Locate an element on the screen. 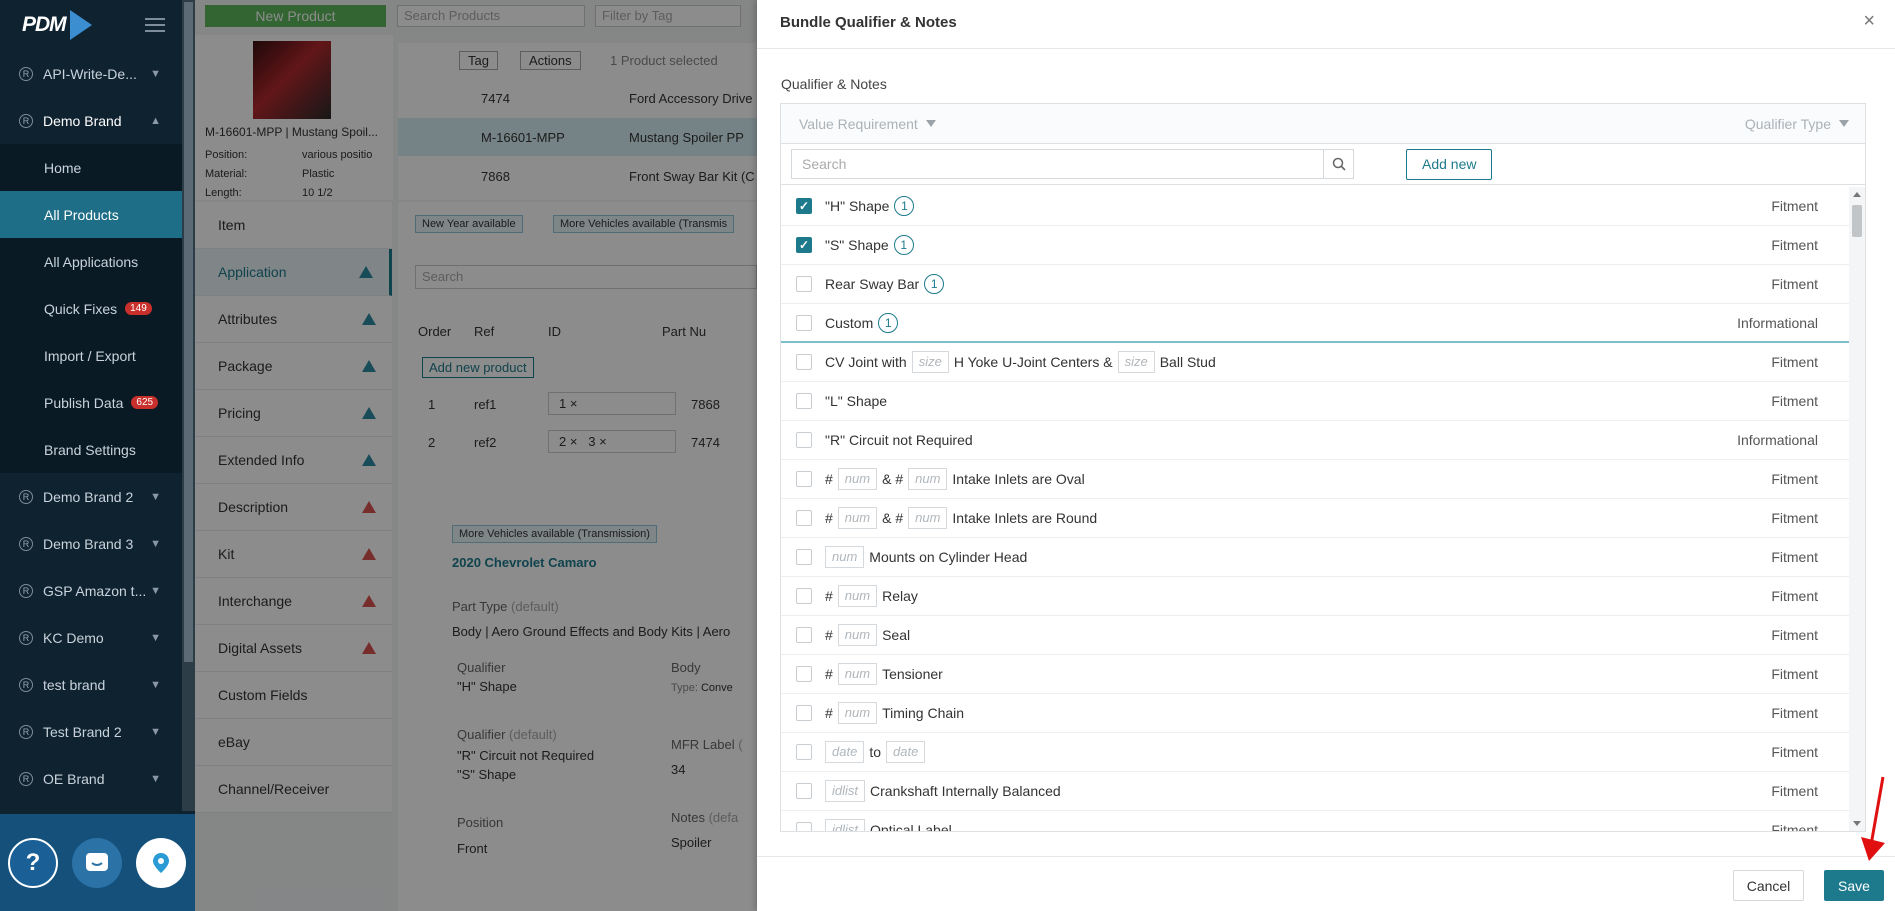  cancel-button: Cancel is located at coordinates (1768, 885).